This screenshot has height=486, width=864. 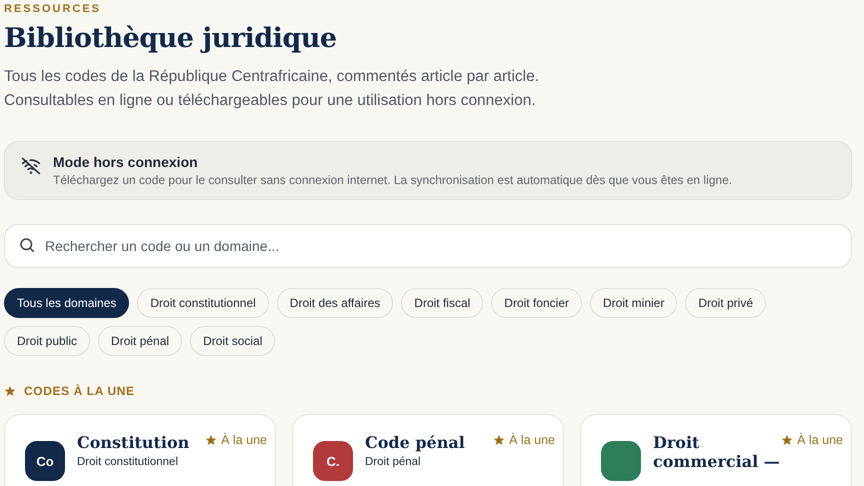 I want to click on domain-filter-chip: Droit pénal, so click(x=140, y=341).